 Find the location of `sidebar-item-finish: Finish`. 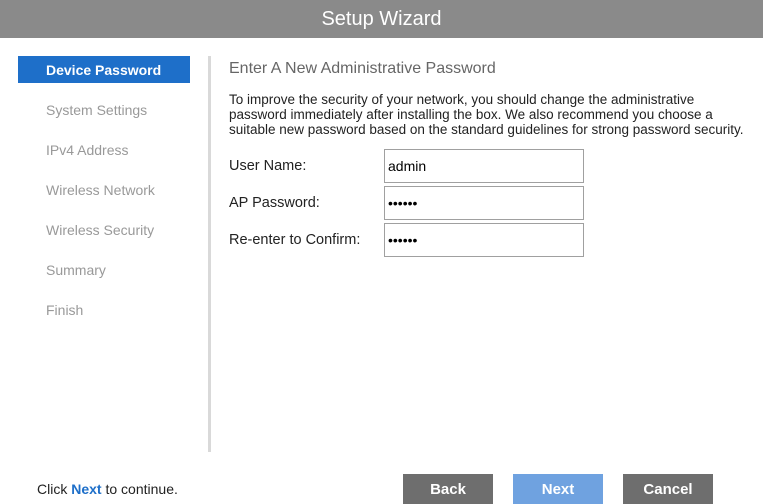

sidebar-item-finish: Finish is located at coordinates (104, 309).